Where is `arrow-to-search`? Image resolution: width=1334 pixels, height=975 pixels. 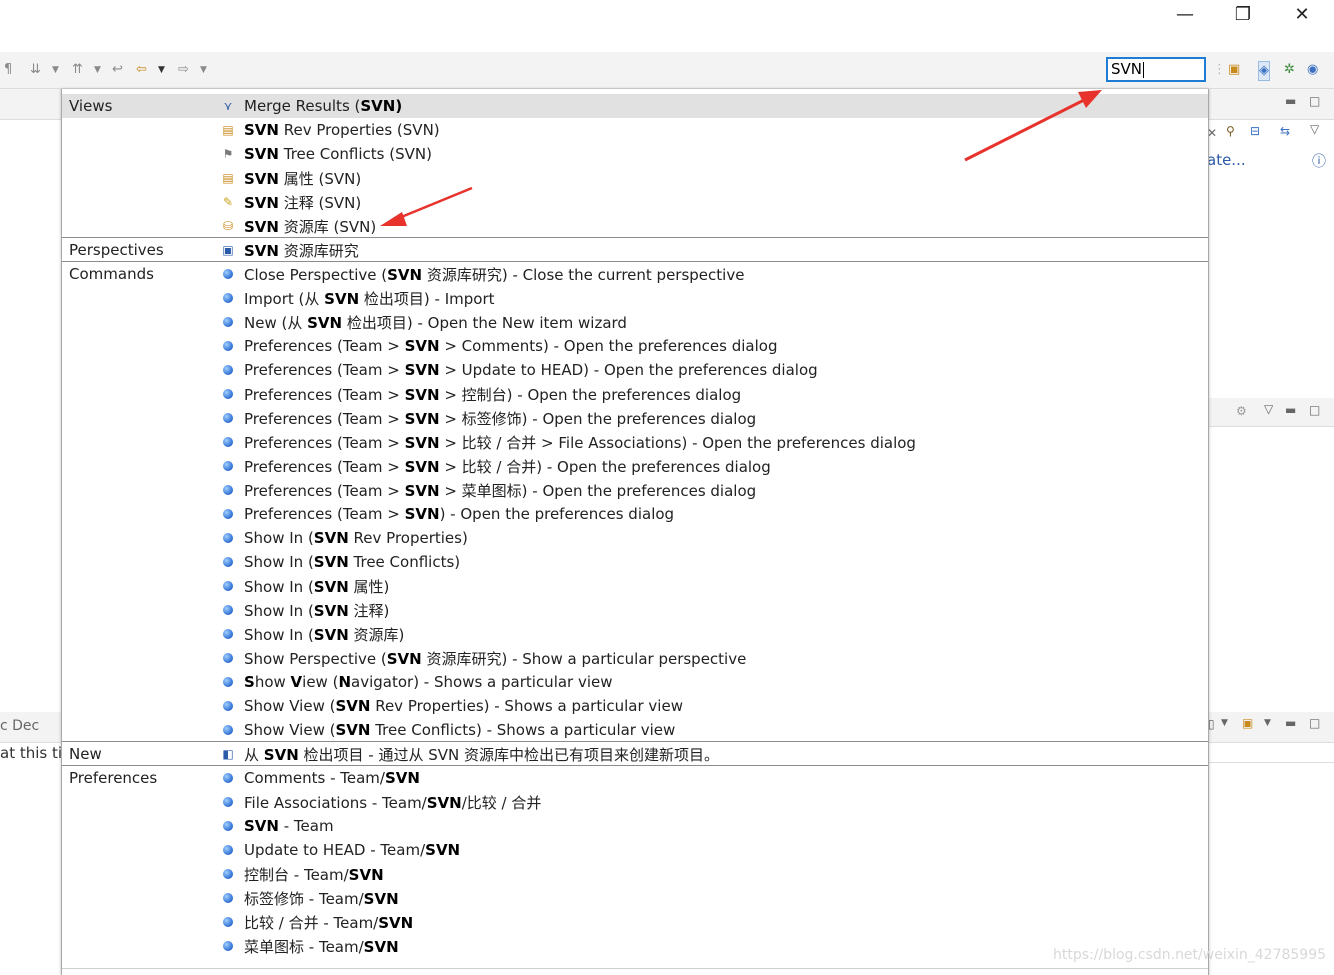
arrow-to-search is located at coordinates (1033, 126).